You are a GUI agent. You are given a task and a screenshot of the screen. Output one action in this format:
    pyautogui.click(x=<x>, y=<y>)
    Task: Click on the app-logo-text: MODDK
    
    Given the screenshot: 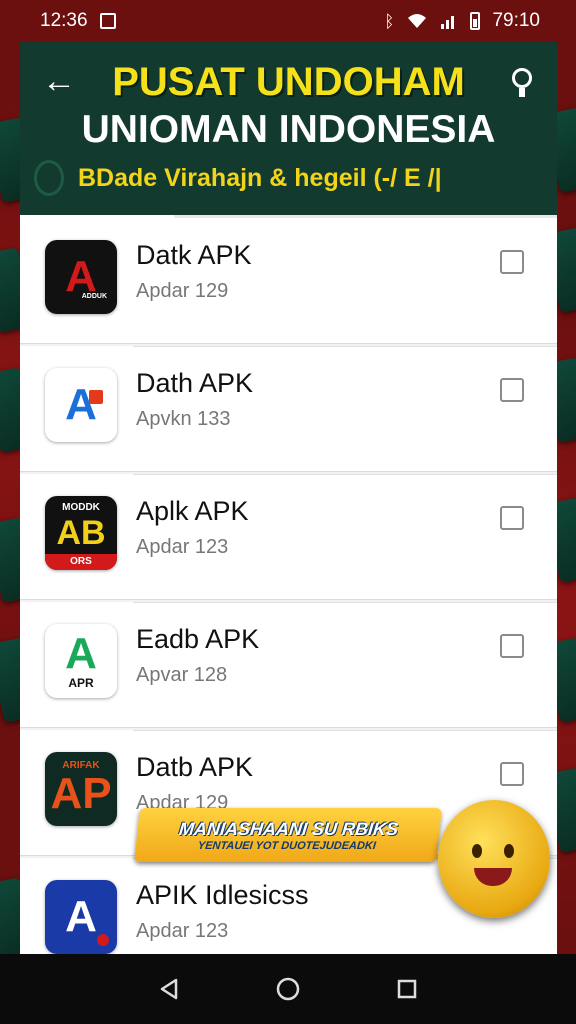 What is the action you would take?
    pyautogui.click(x=81, y=507)
    